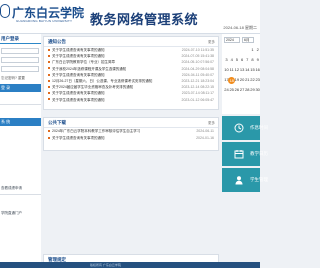  I want to click on notice-item-date: 2024-05-10 07:56:07, so click(198, 62).